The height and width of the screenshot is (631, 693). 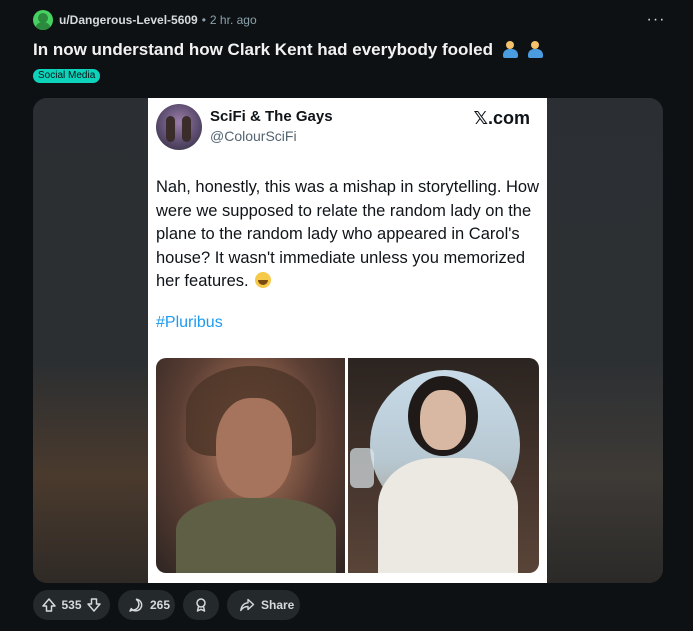 I want to click on vote-bar: 535, so click(x=71, y=605).